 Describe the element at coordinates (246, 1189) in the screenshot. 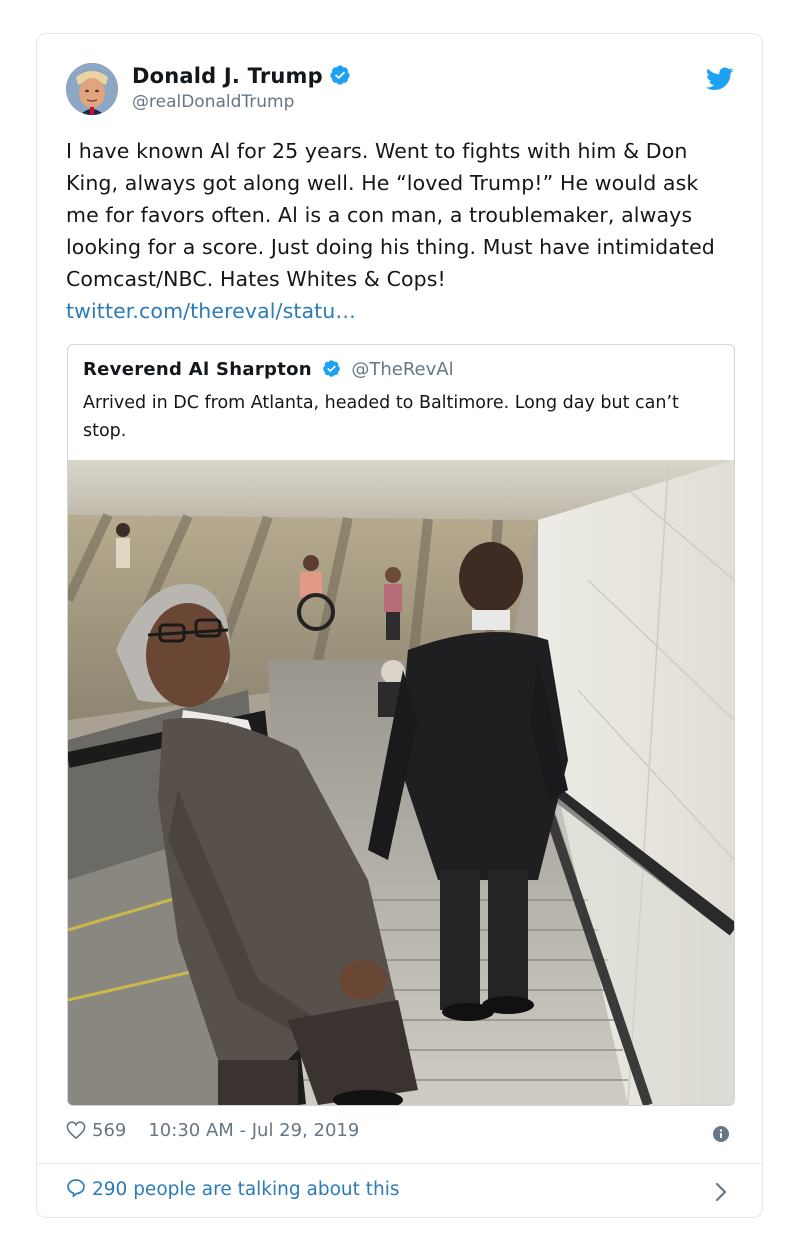

I see `conversation-count: 290 people are talking about this` at that location.